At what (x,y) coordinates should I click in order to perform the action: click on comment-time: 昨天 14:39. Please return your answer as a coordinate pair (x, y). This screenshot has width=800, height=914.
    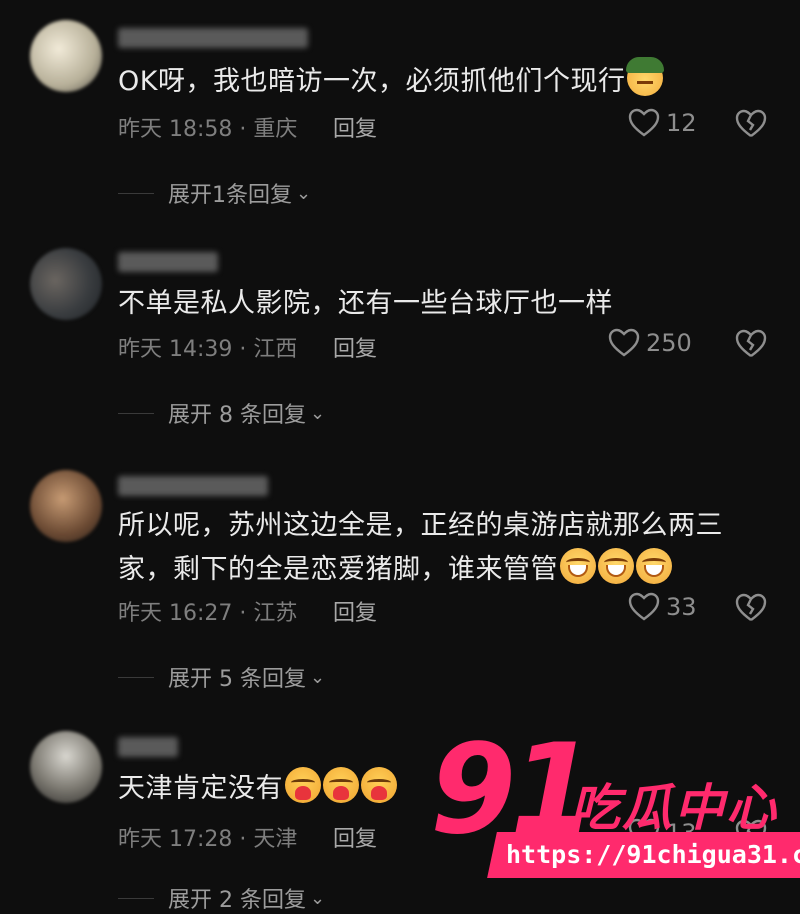
    Looking at the image, I should click on (175, 349).